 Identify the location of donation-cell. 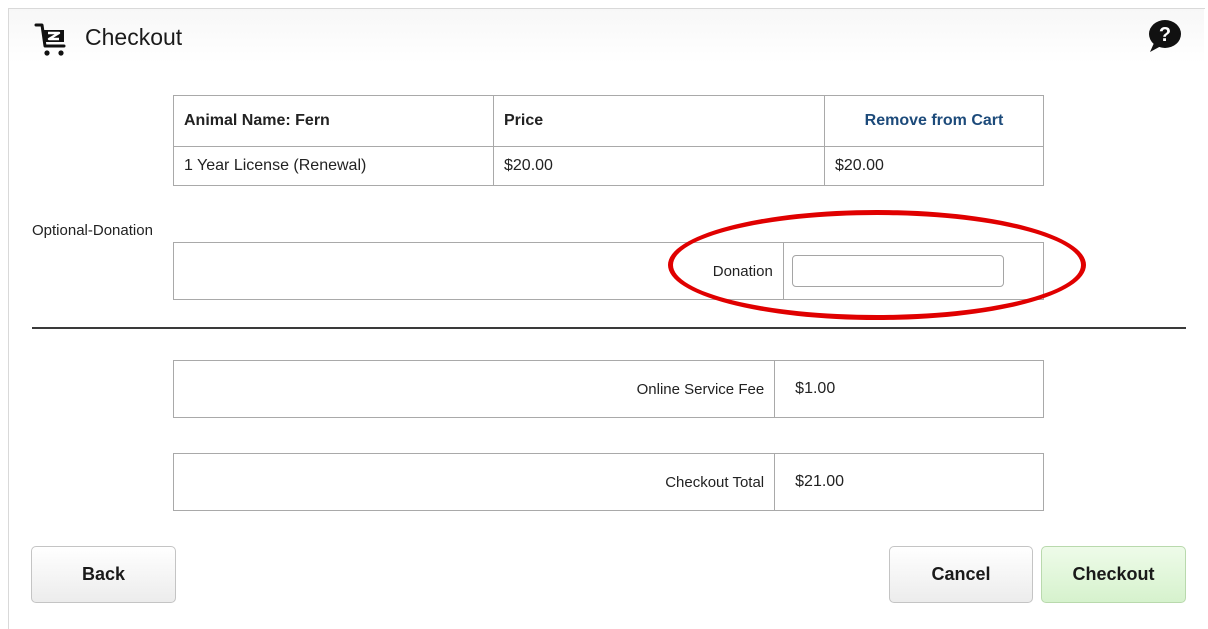
(913, 271).